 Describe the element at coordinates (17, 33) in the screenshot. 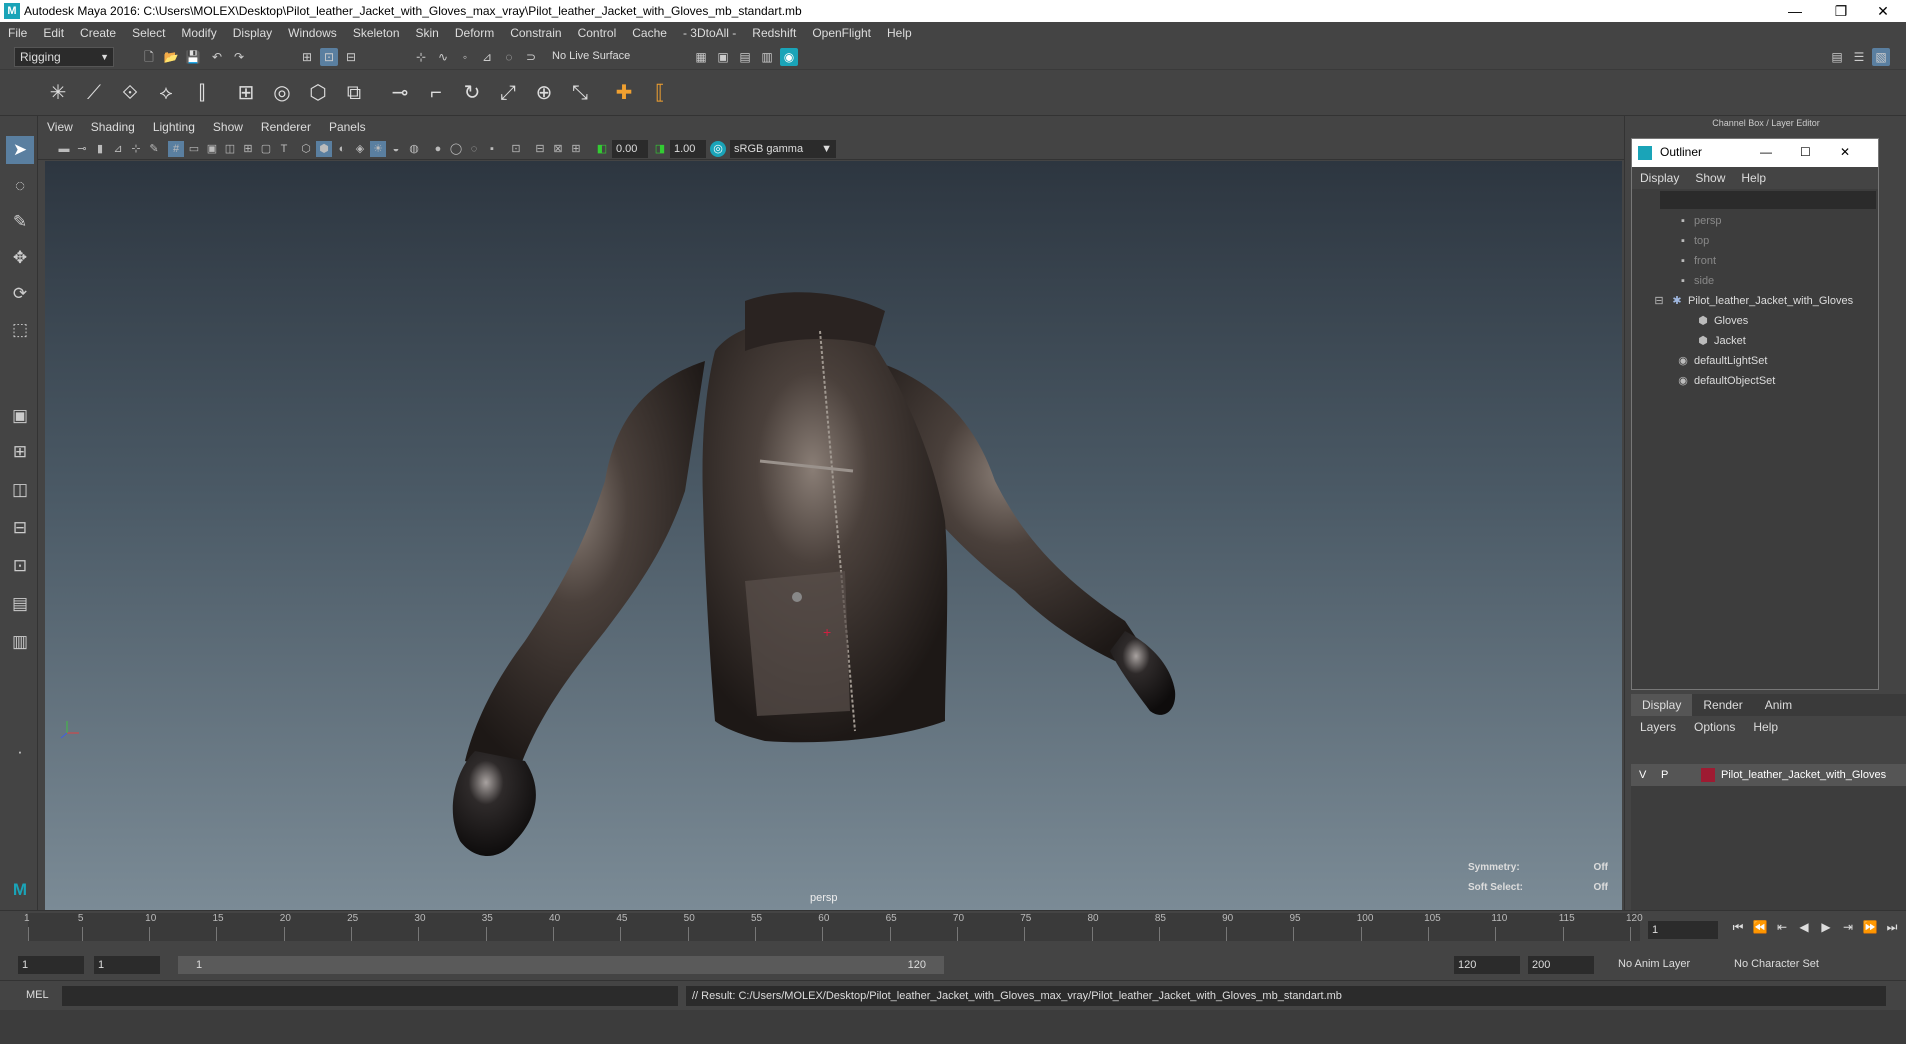

I see `menu-file: File` at that location.